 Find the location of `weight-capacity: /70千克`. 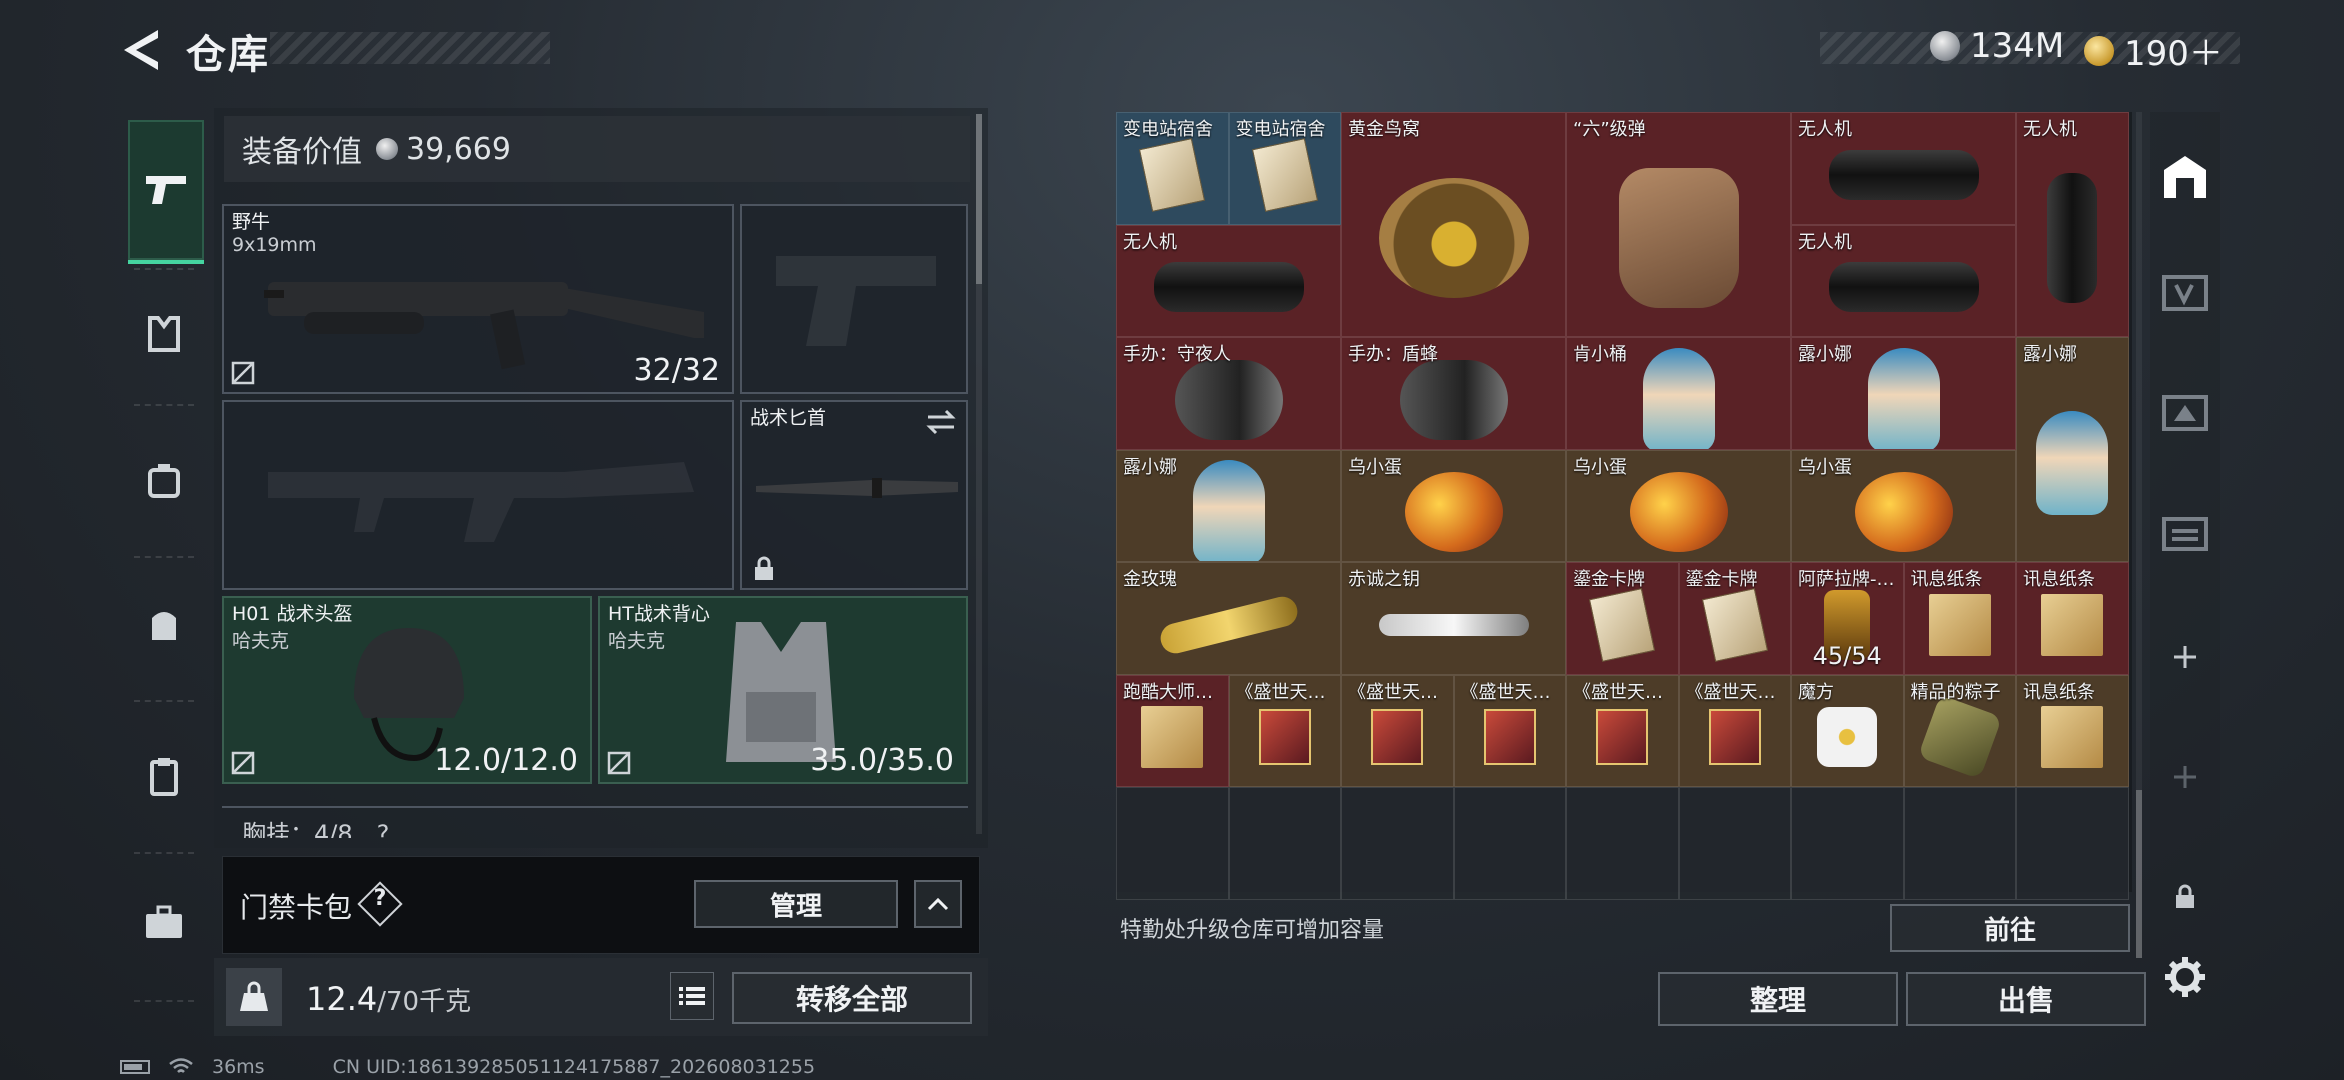

weight-capacity: /70千克 is located at coordinates (424, 1002).